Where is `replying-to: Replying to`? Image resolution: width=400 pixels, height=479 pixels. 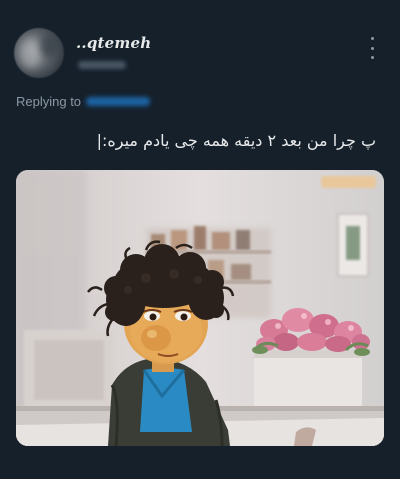
replying-to: Replying to is located at coordinates (83, 101).